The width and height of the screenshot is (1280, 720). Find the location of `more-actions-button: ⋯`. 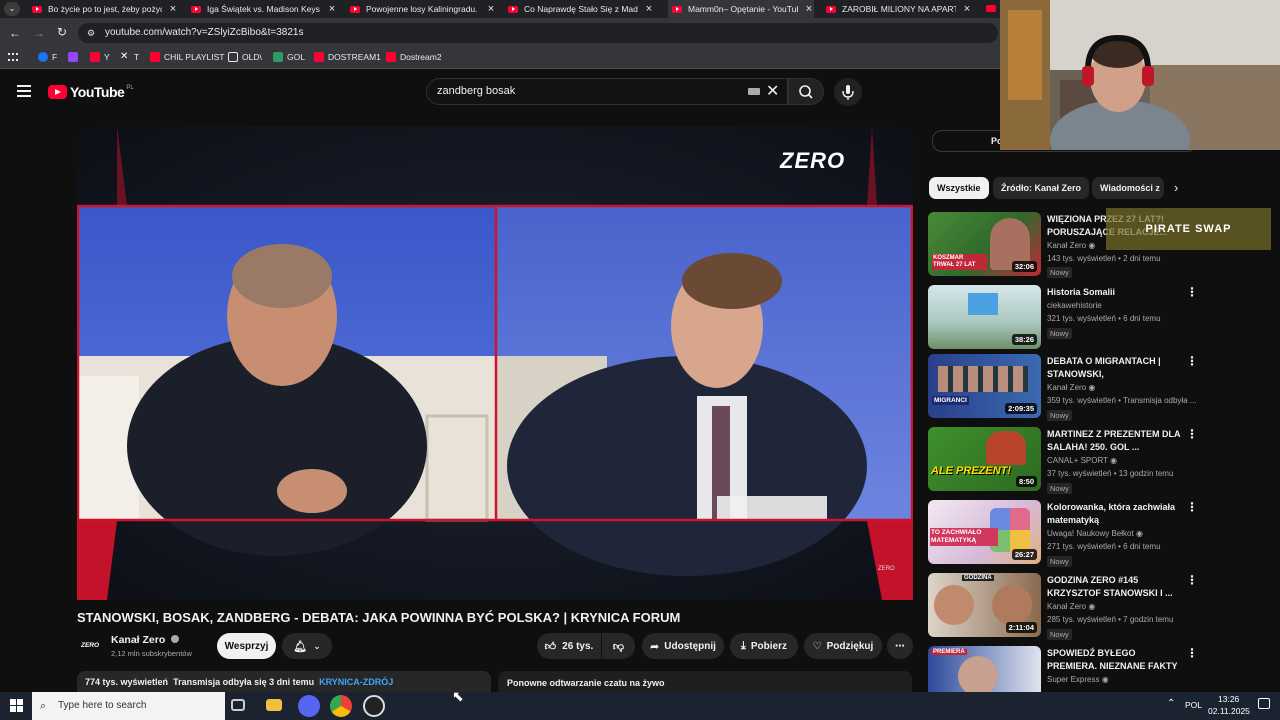

more-actions-button: ⋯ is located at coordinates (900, 646).